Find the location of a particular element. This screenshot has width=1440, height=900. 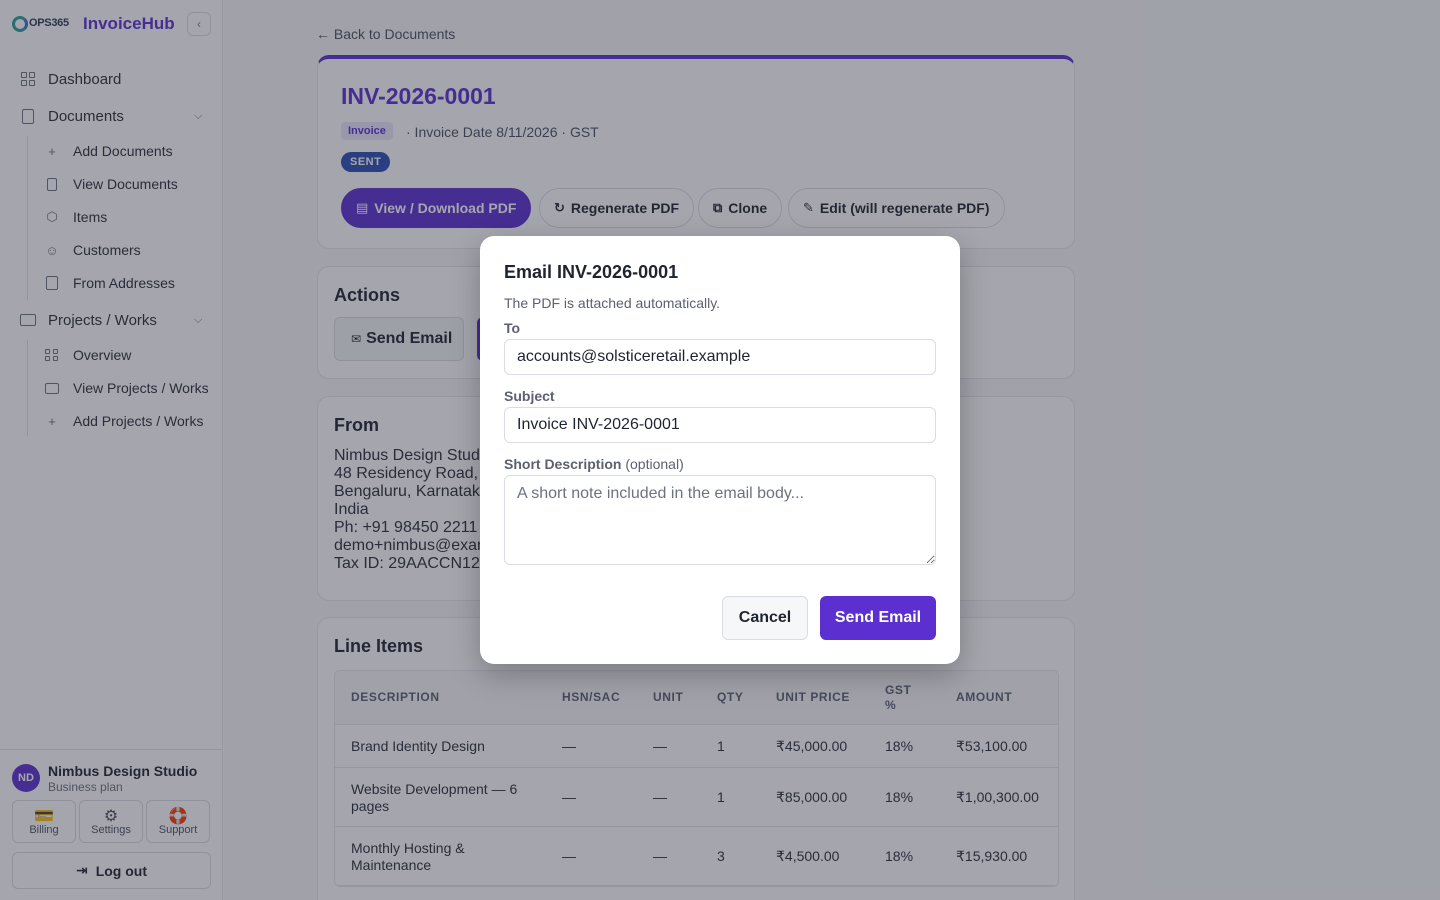

subject-label: Subject is located at coordinates (529, 396).